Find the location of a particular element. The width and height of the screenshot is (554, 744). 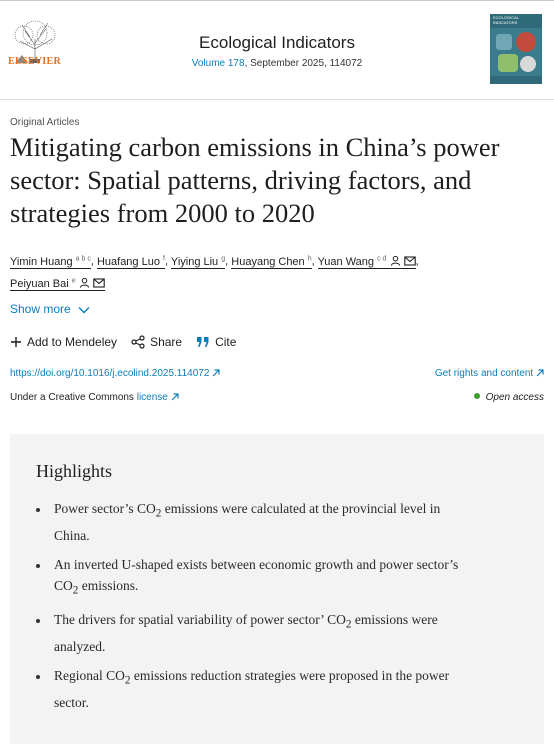

issue-info: Volume 178, September 2025, 114072 is located at coordinates (277, 63).